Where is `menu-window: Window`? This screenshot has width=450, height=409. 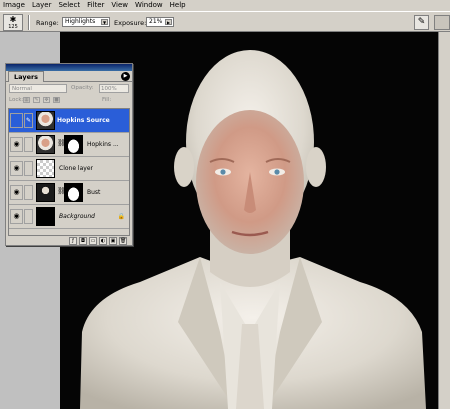
menu-window: Window is located at coordinates (149, 5).